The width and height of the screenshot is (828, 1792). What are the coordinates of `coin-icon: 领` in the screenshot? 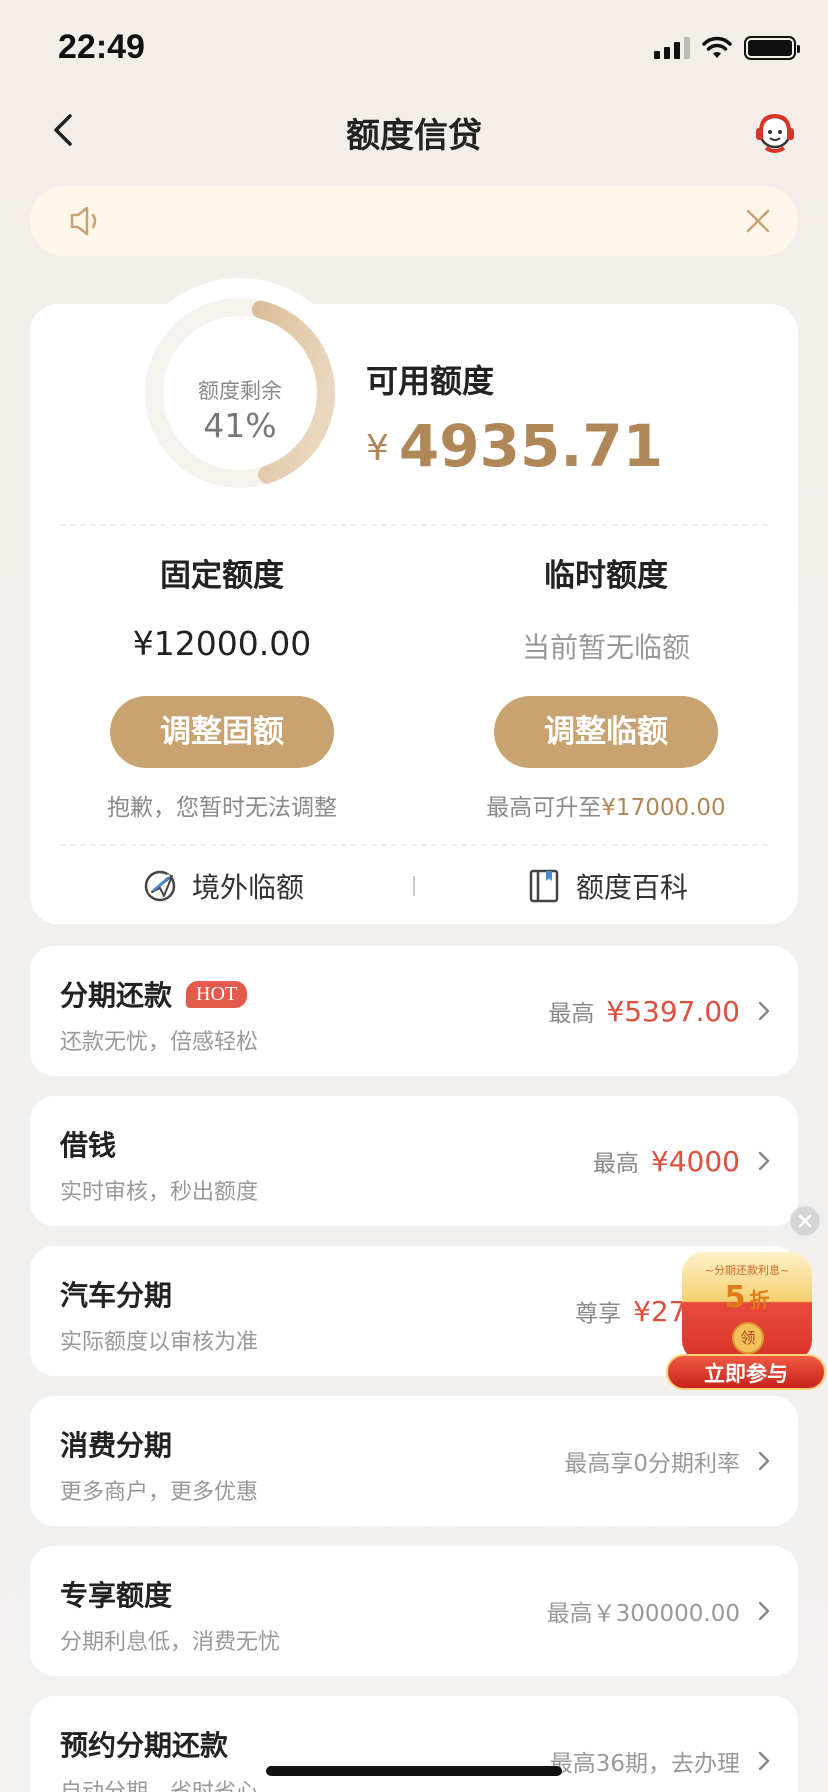 It's located at (748, 1338).